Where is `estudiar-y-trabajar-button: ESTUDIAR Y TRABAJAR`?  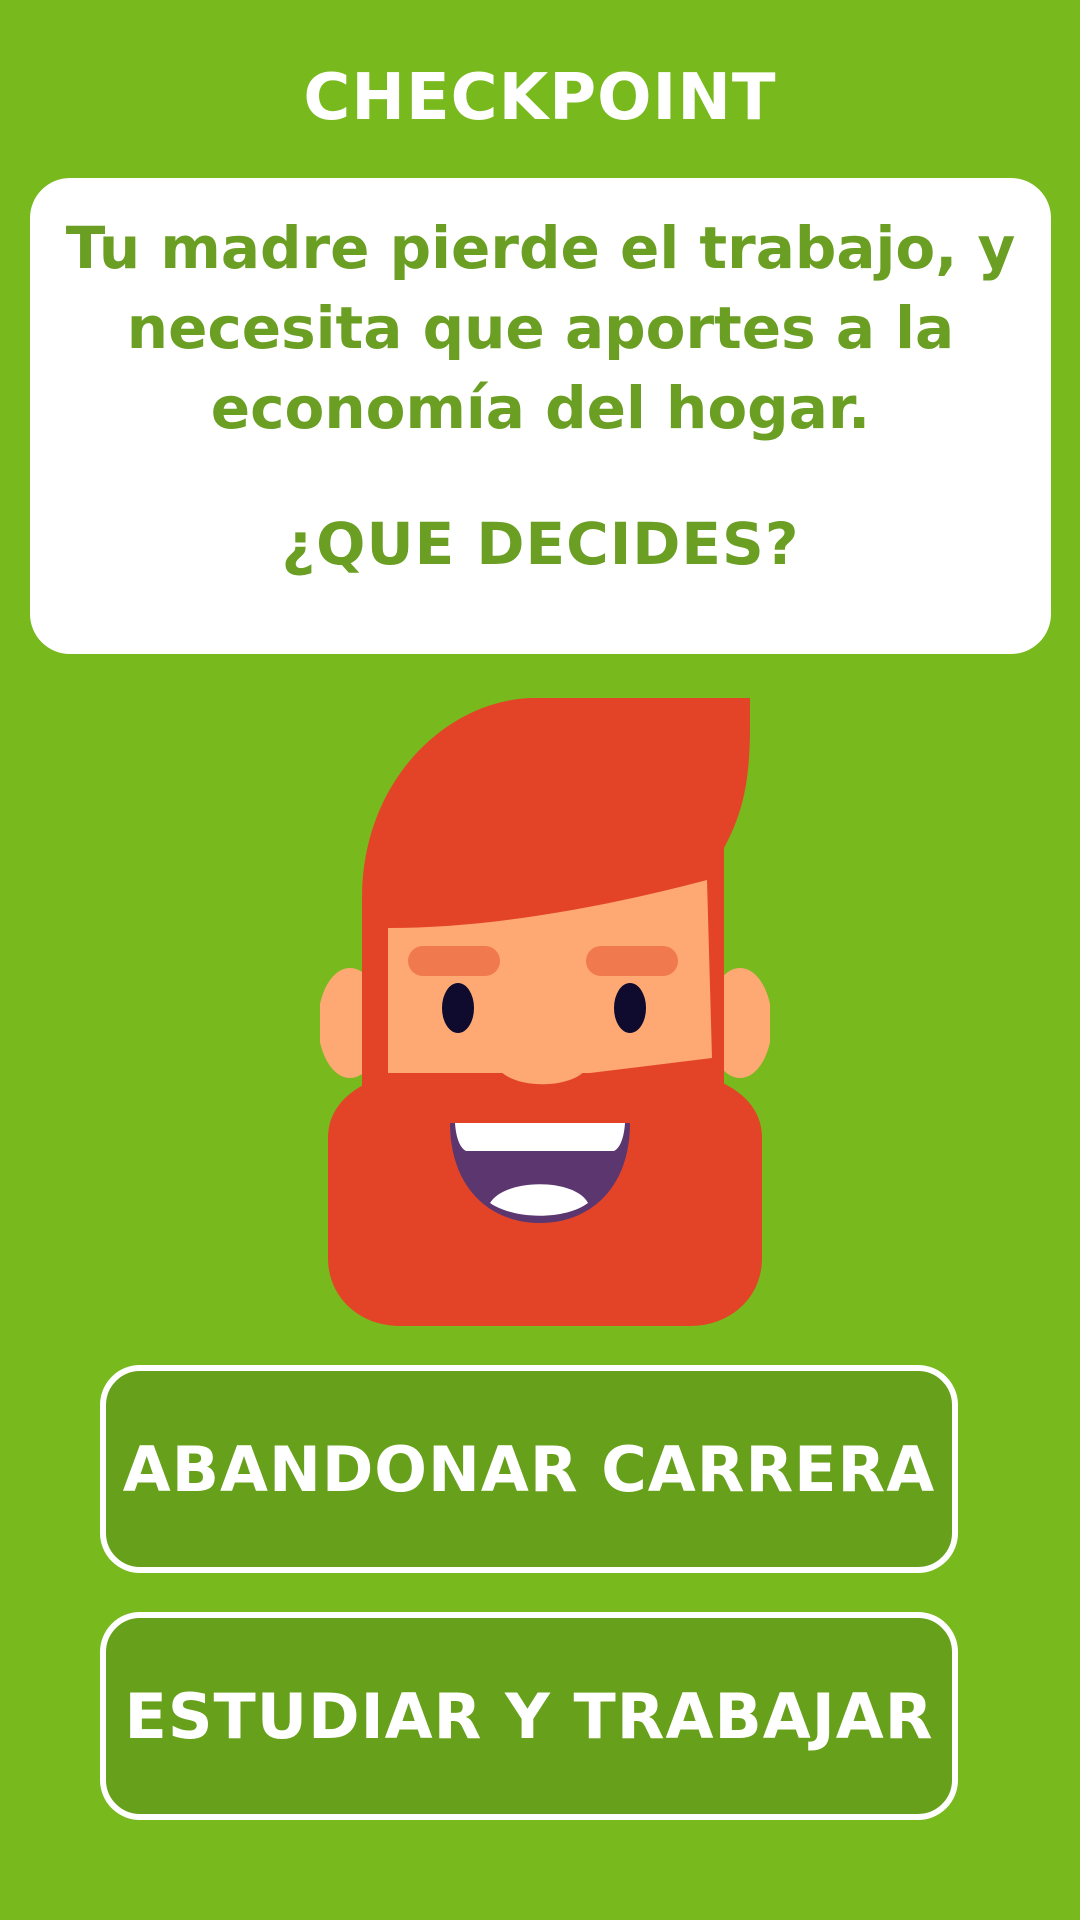
estudiar-y-trabajar-button: ESTUDIAR Y TRABAJAR is located at coordinates (529, 1716).